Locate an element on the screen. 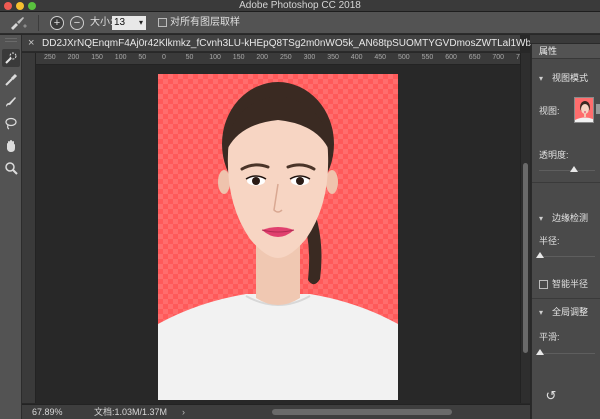  sample-all-layers-label: 对所有图层取样 is located at coordinates (205, 22).